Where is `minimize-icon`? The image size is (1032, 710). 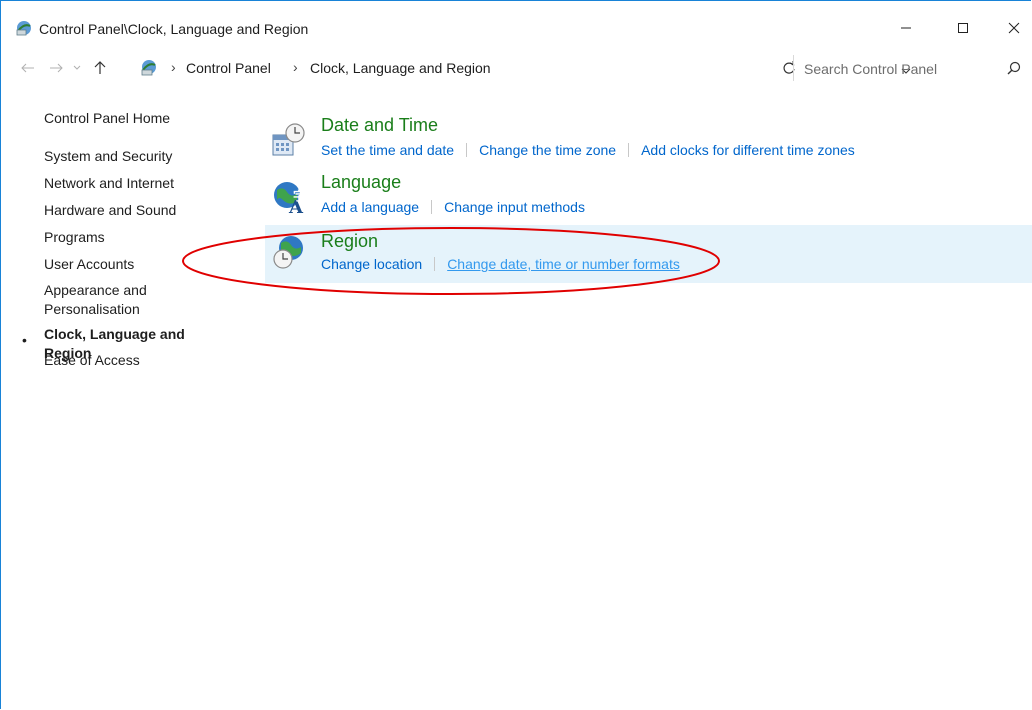
minimize-icon is located at coordinates (906, 28).